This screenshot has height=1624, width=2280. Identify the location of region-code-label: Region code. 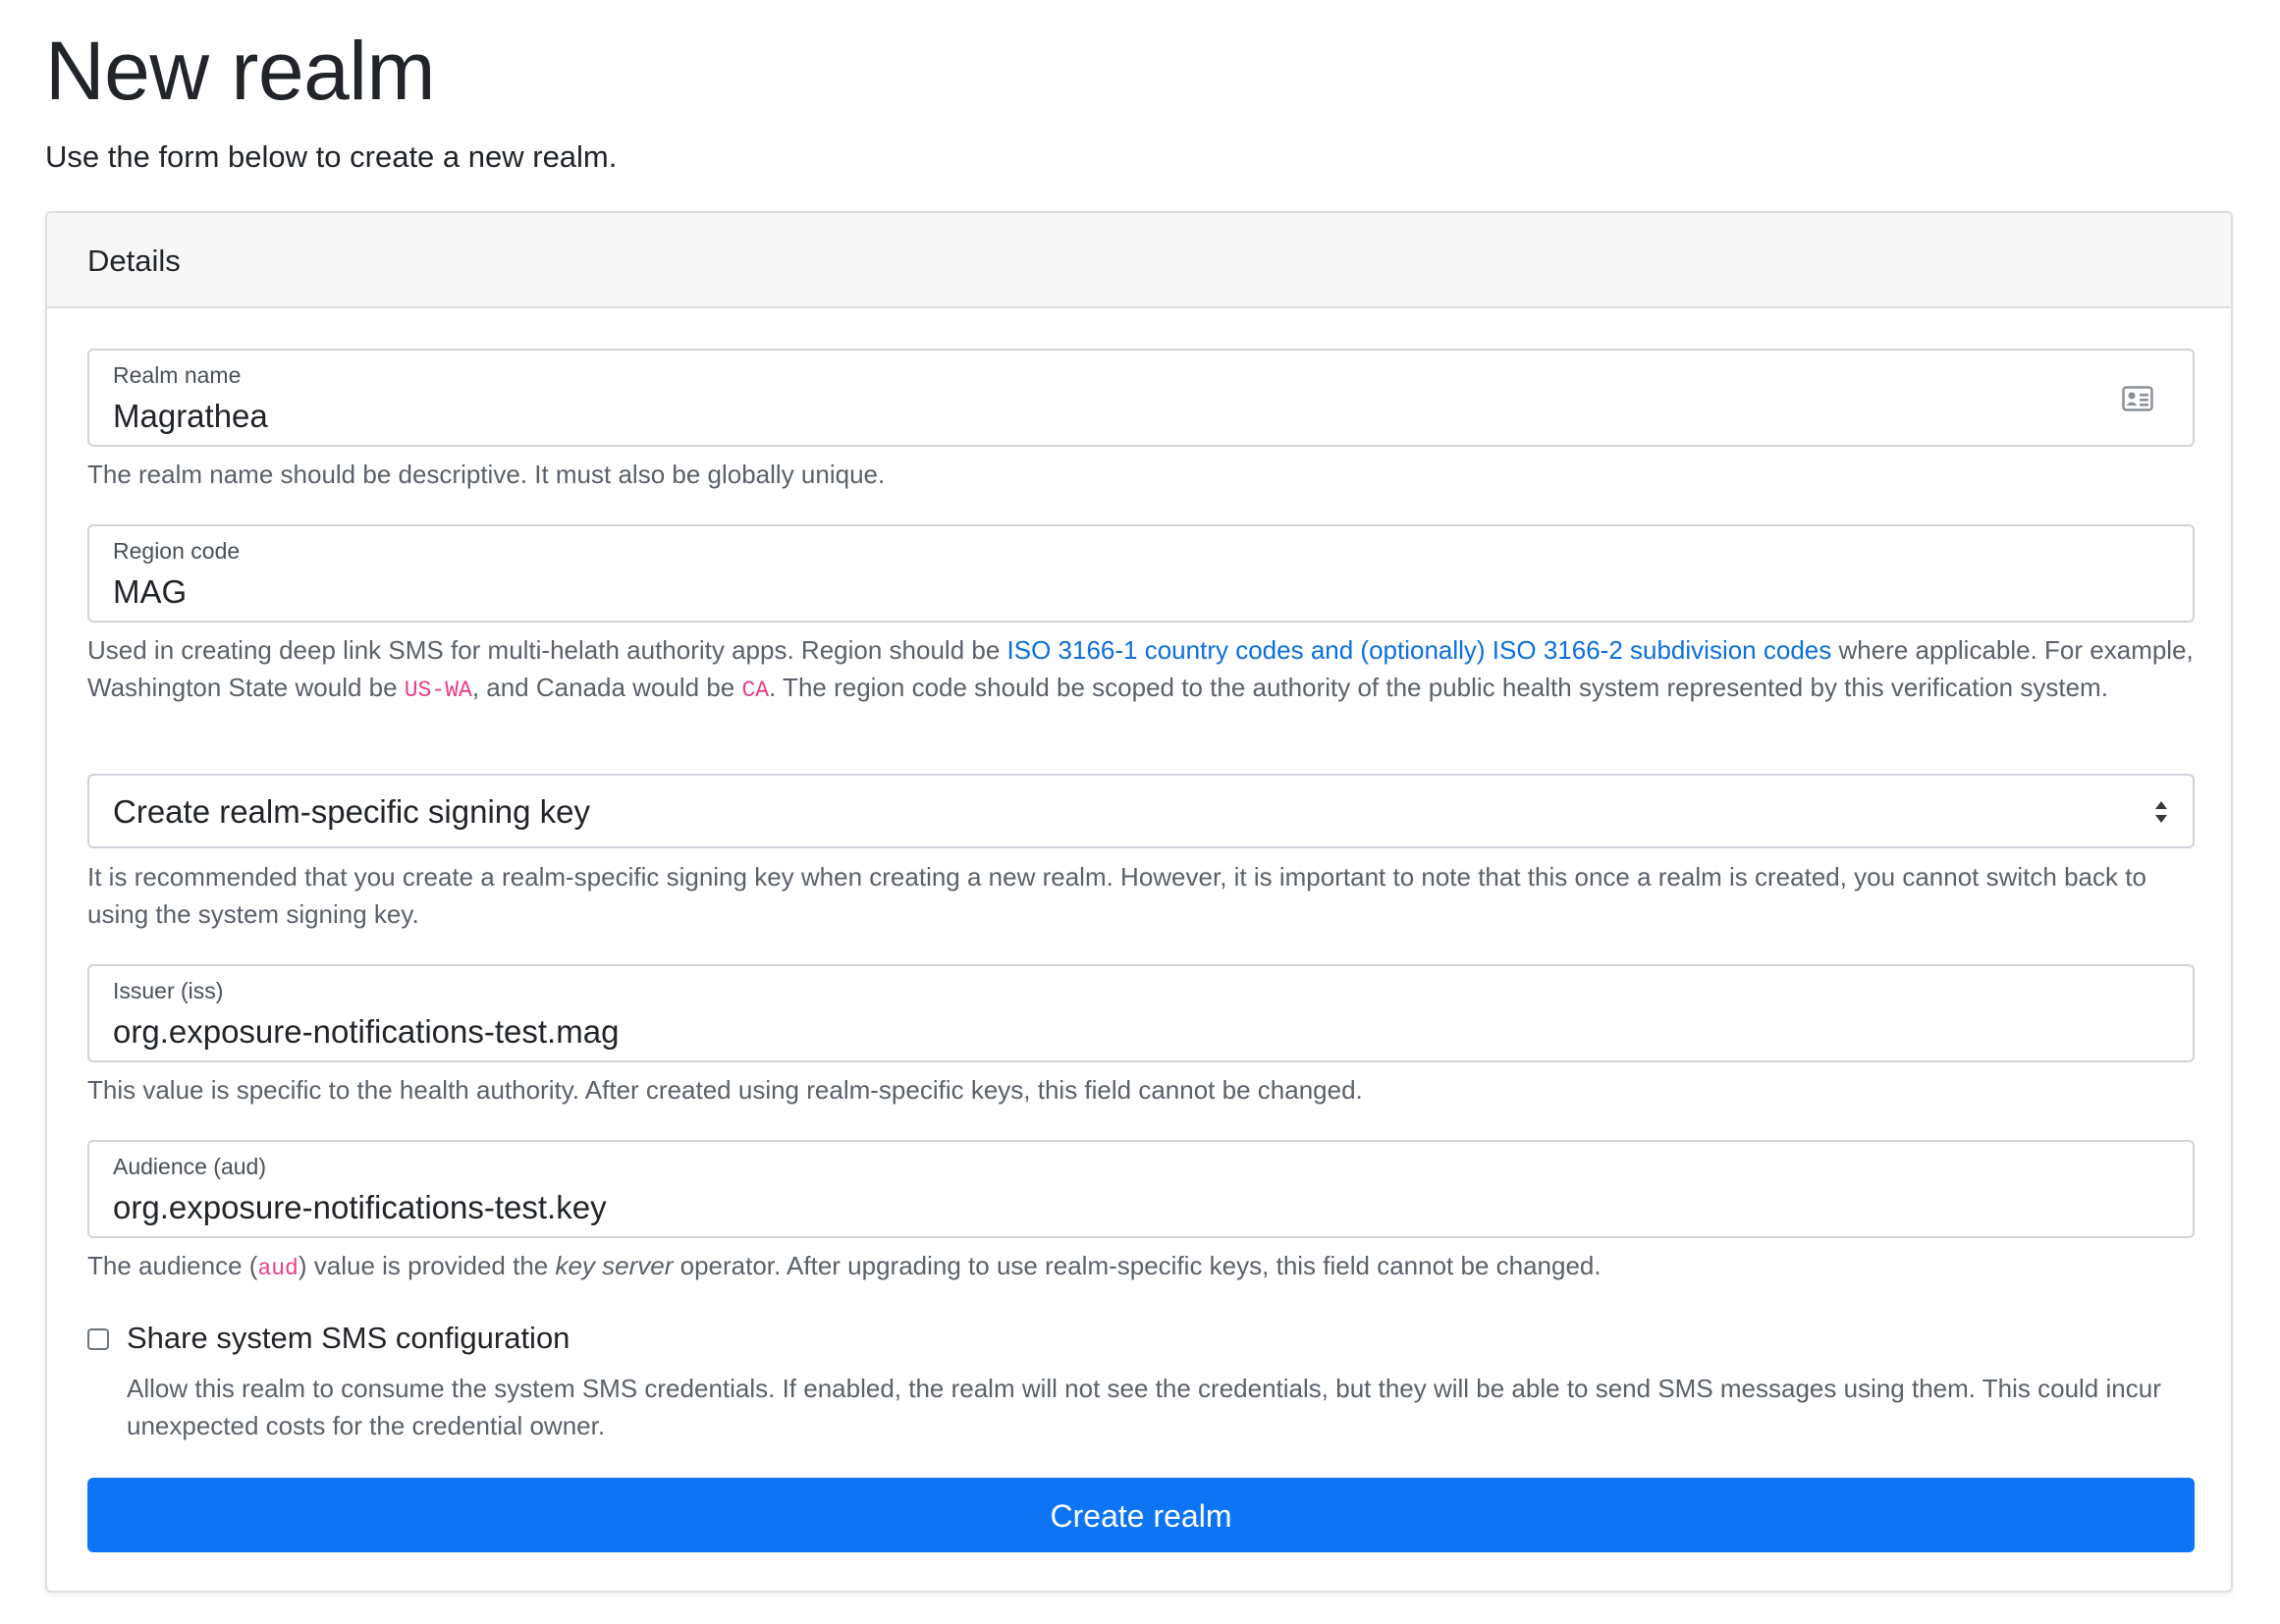
(177, 551).